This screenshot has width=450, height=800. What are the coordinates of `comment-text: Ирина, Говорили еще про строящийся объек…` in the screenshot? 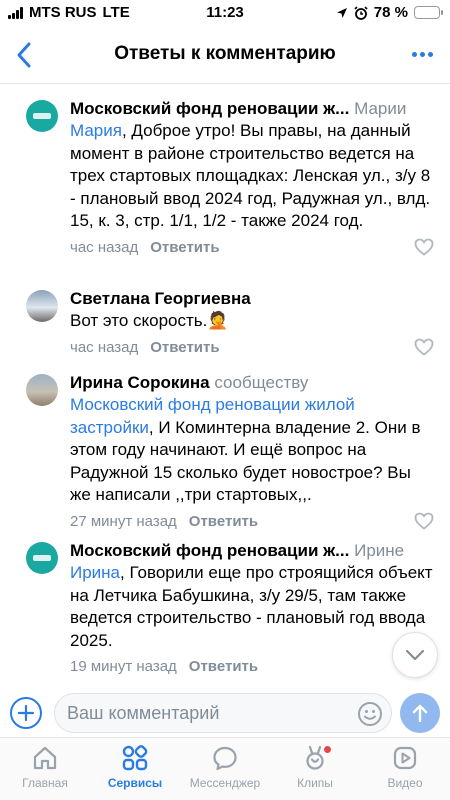 It's located at (253, 607).